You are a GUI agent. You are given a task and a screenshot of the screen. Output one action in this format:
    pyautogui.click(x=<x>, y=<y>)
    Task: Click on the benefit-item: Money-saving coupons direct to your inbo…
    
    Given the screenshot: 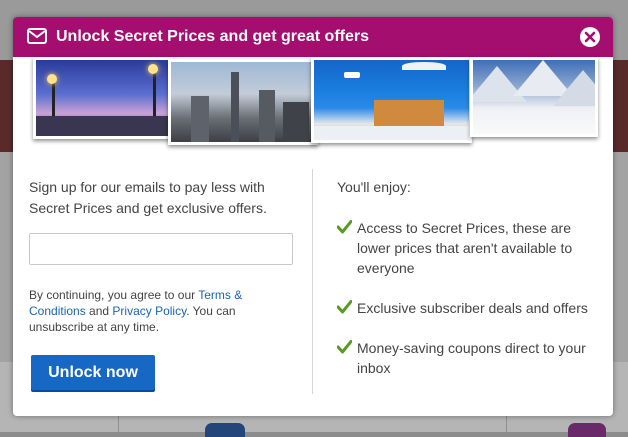 What is the action you would take?
    pyautogui.click(x=472, y=358)
    